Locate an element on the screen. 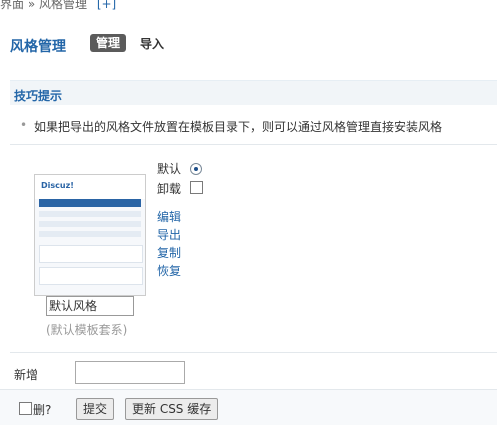  style-thumbnail: Discuz! is located at coordinates (90, 235).